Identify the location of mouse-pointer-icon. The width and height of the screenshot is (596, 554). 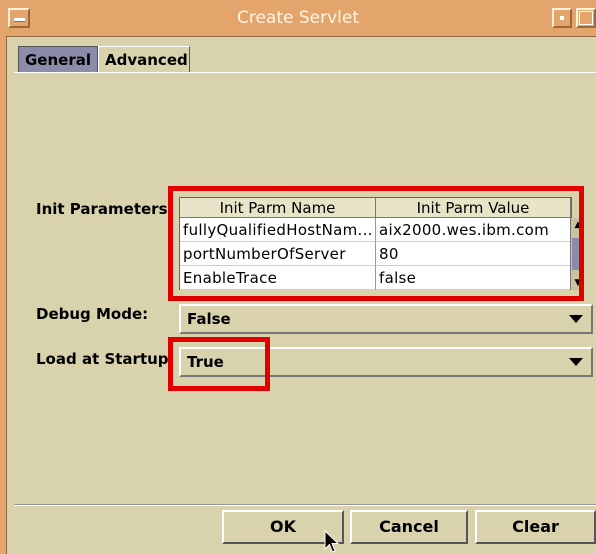
(332, 541).